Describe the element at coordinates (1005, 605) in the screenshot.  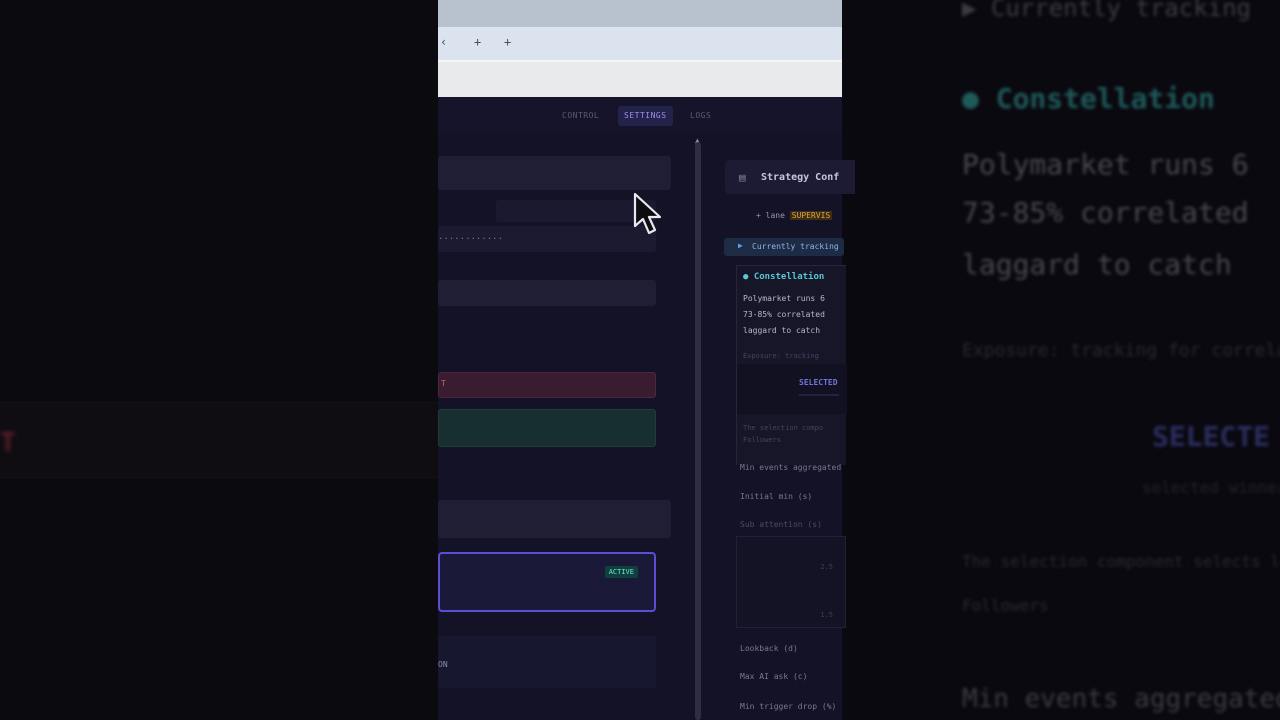
I see `background-text: Followers` at that location.